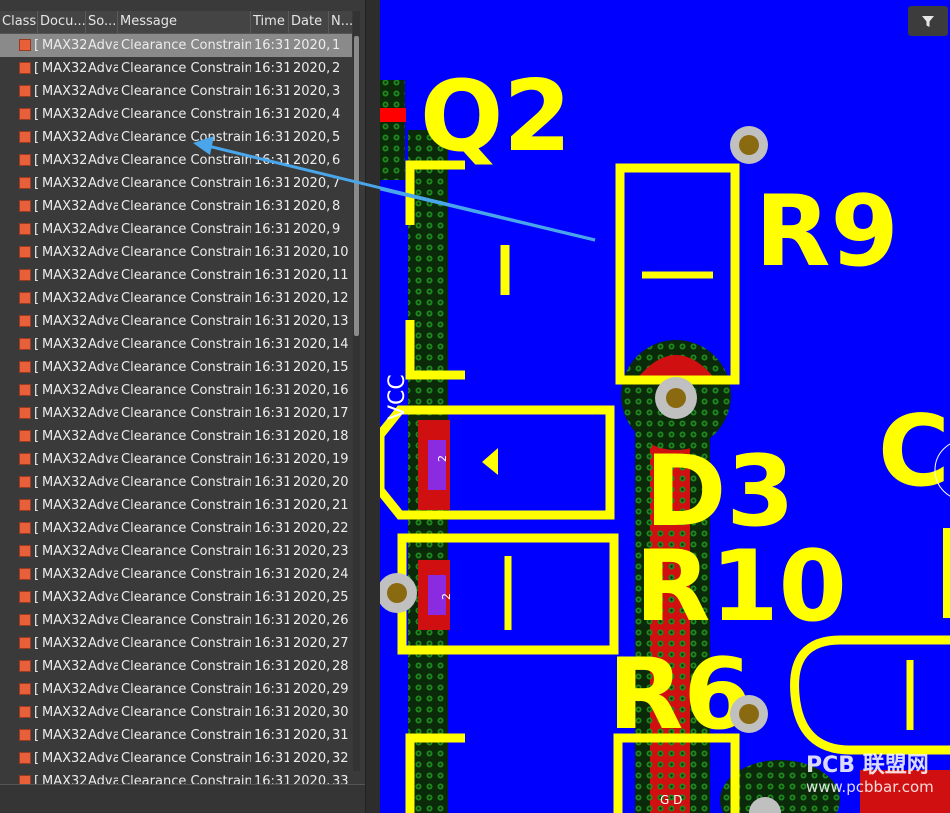 This screenshot has height=813, width=950. I want to click on number-cell: 6, so click(336, 160).